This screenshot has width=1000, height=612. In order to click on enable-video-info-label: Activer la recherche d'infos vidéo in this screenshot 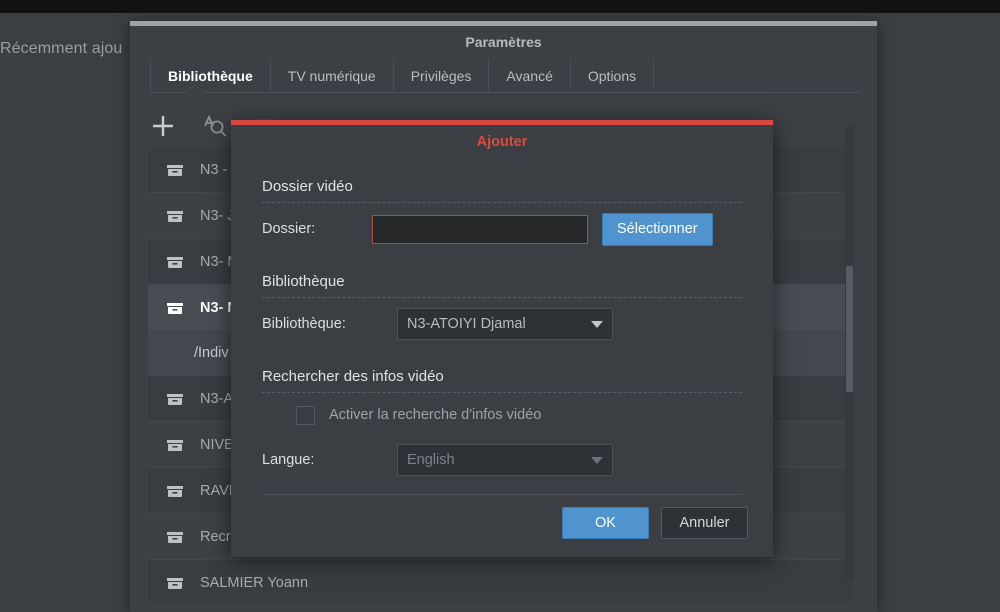, I will do `click(435, 415)`.